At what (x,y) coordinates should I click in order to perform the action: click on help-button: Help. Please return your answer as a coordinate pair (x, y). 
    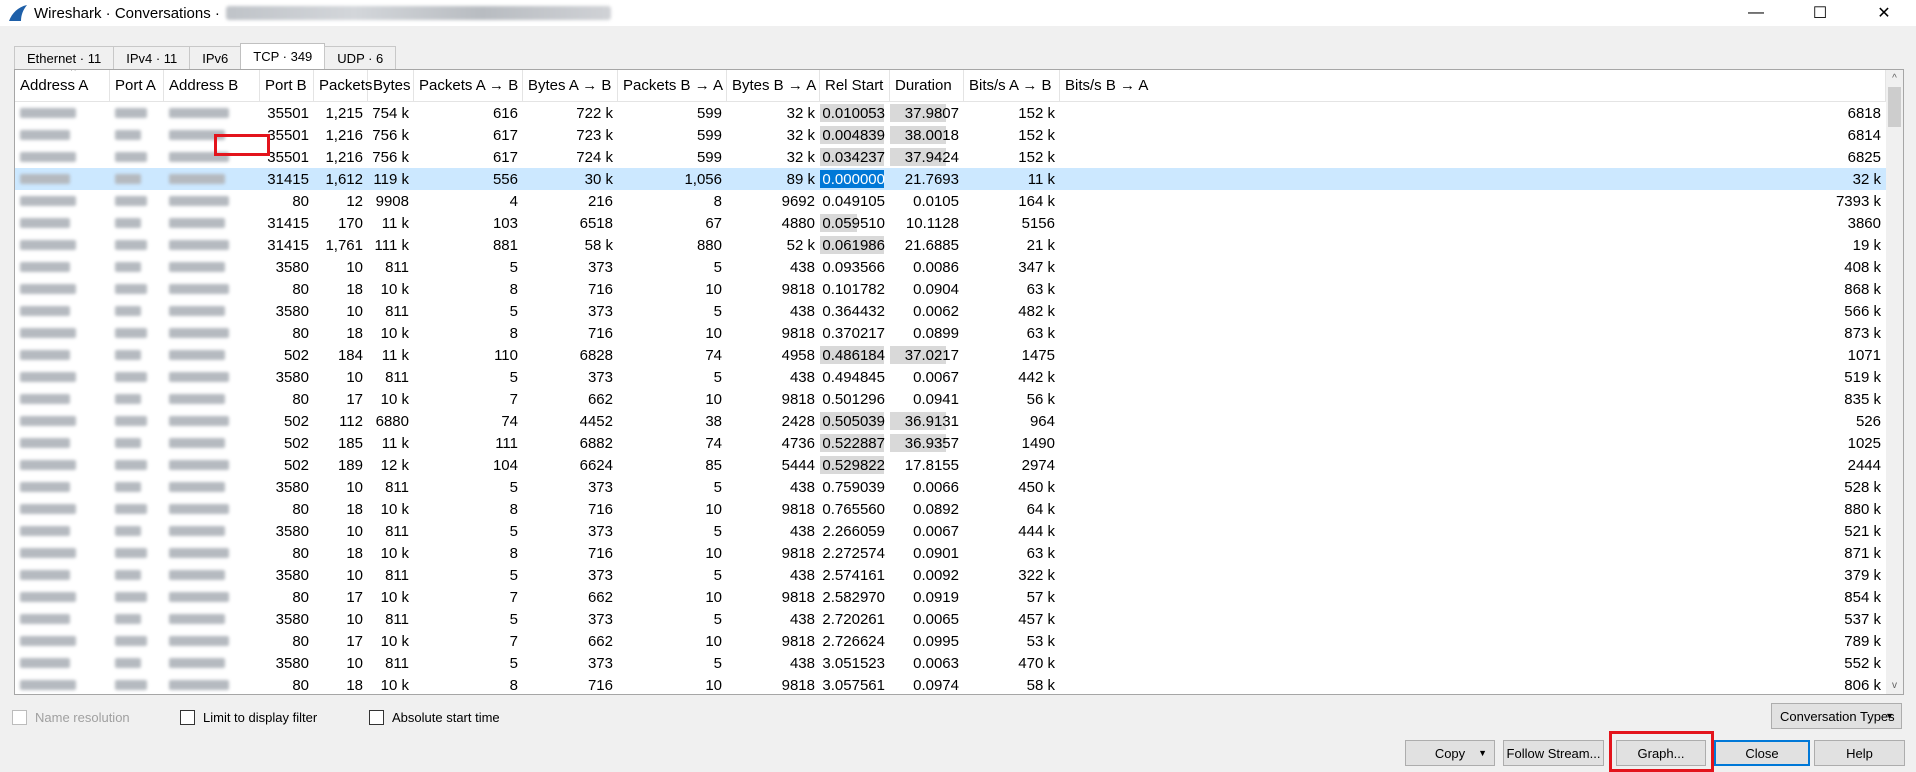
    Looking at the image, I should click on (1859, 753).